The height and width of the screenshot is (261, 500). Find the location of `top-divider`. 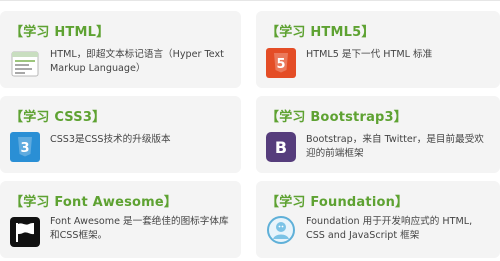

top-divider is located at coordinates (250, 0).